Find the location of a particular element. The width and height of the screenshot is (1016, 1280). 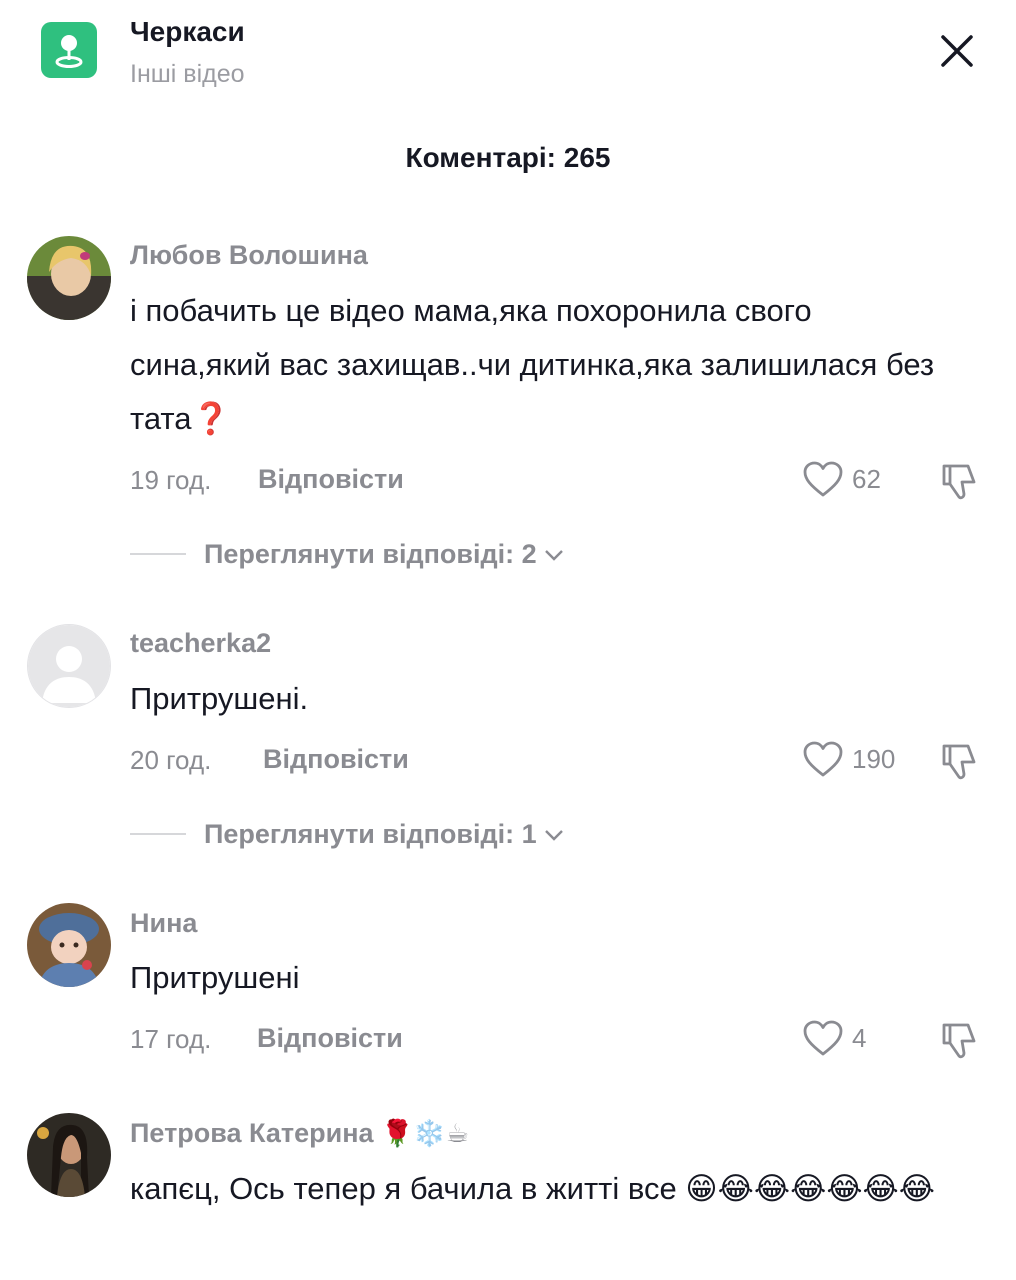

view-replies-button: Переглянути відповіді: 1 is located at coordinates (384, 834).